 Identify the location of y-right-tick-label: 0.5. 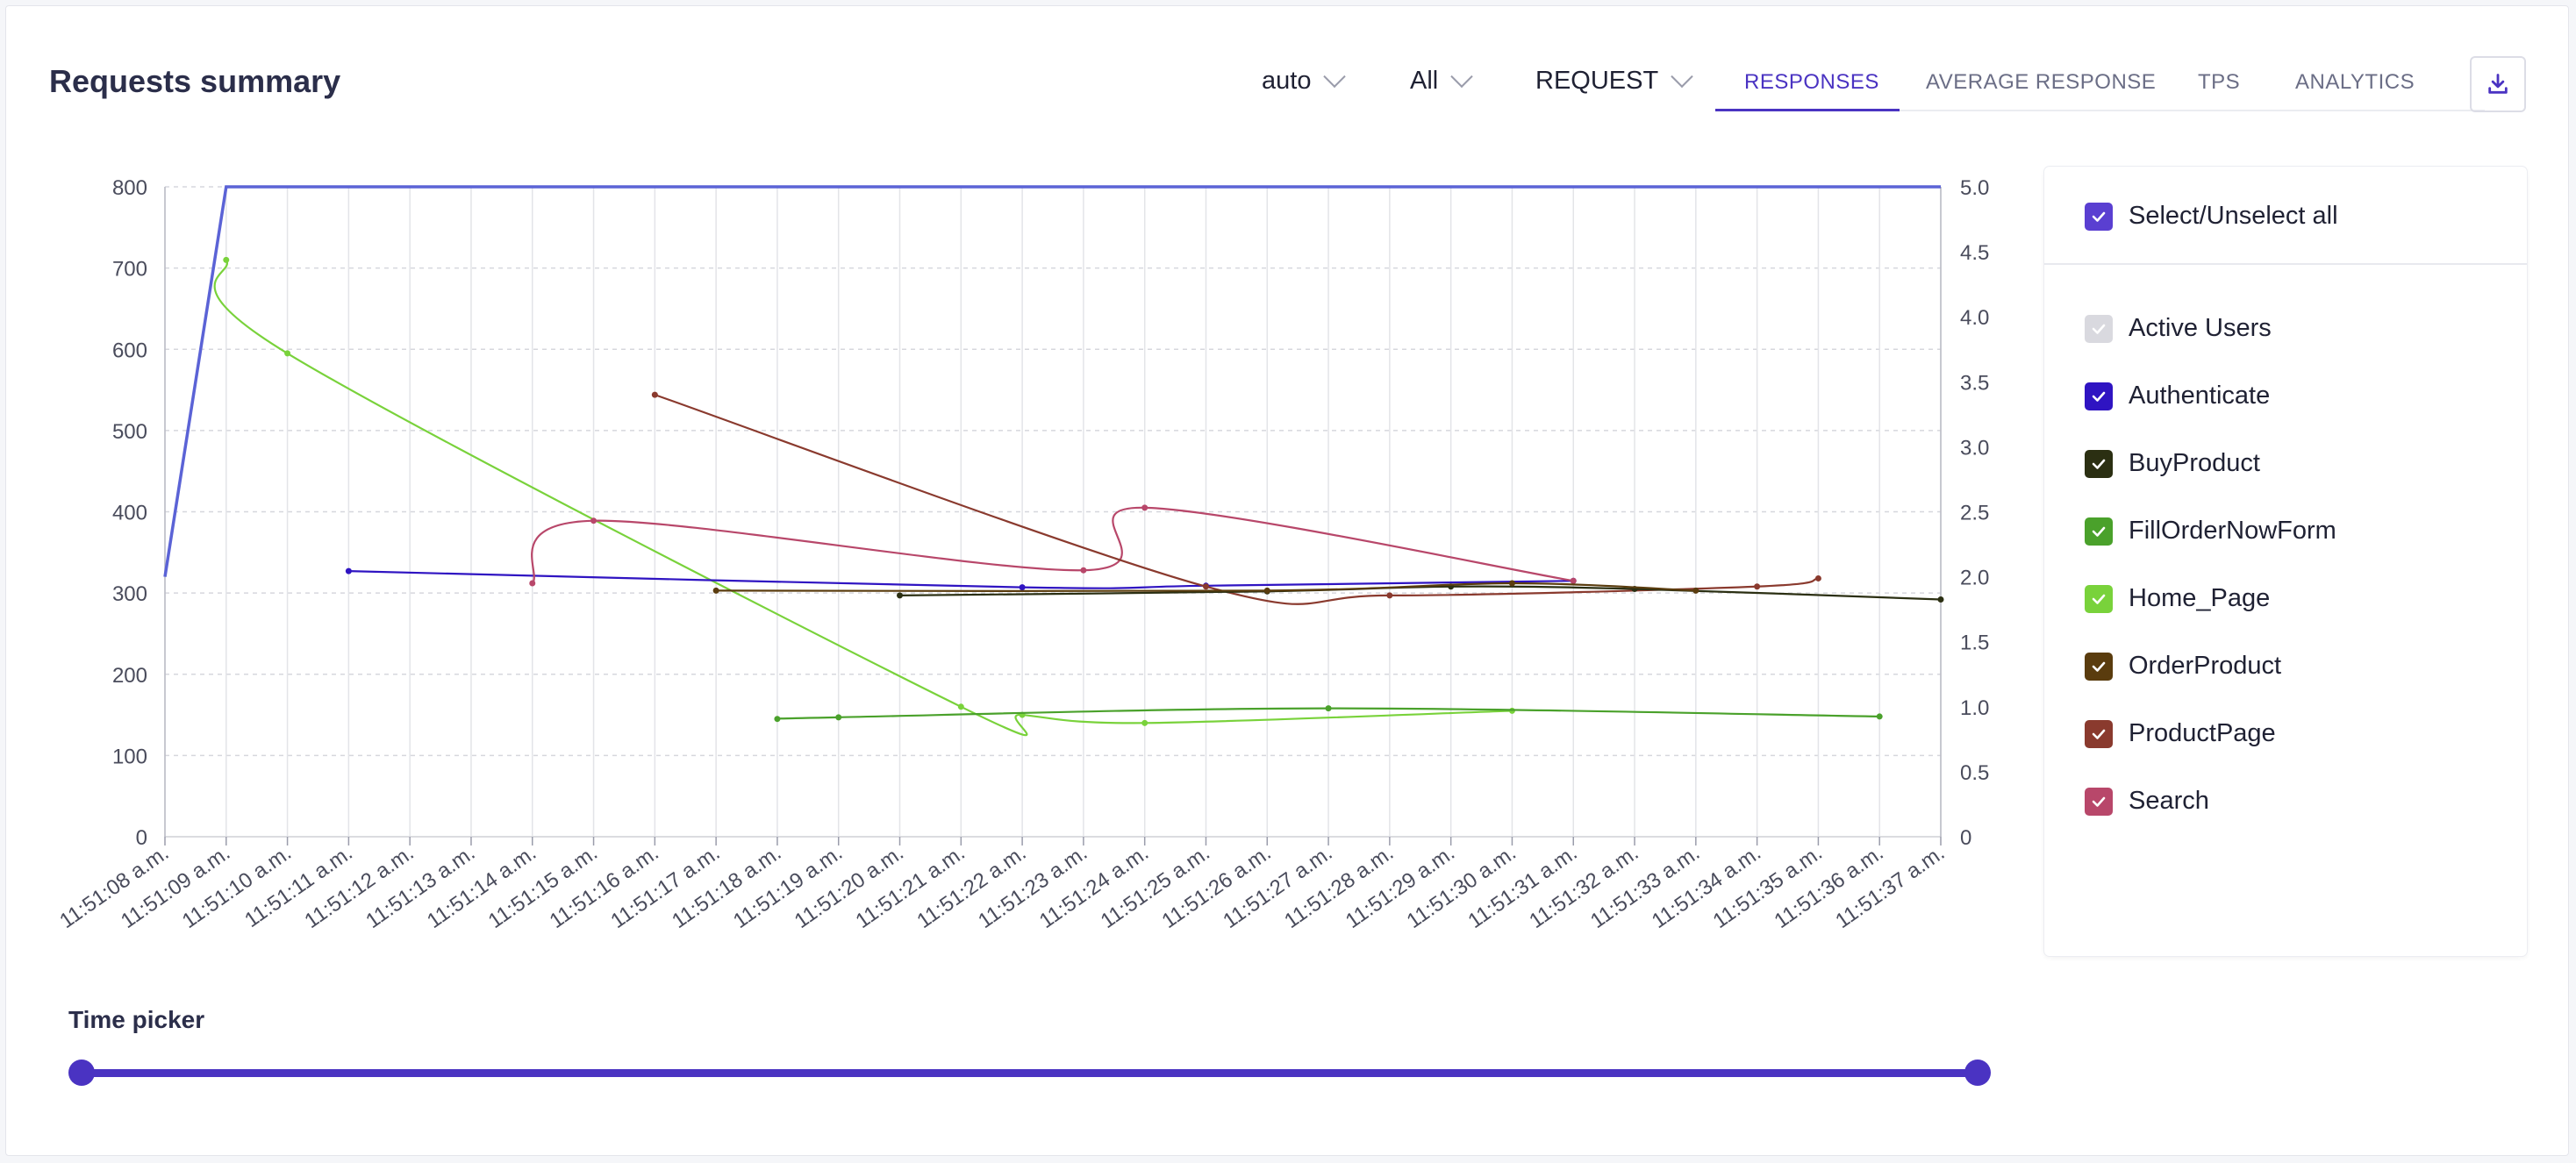
(1974, 773).